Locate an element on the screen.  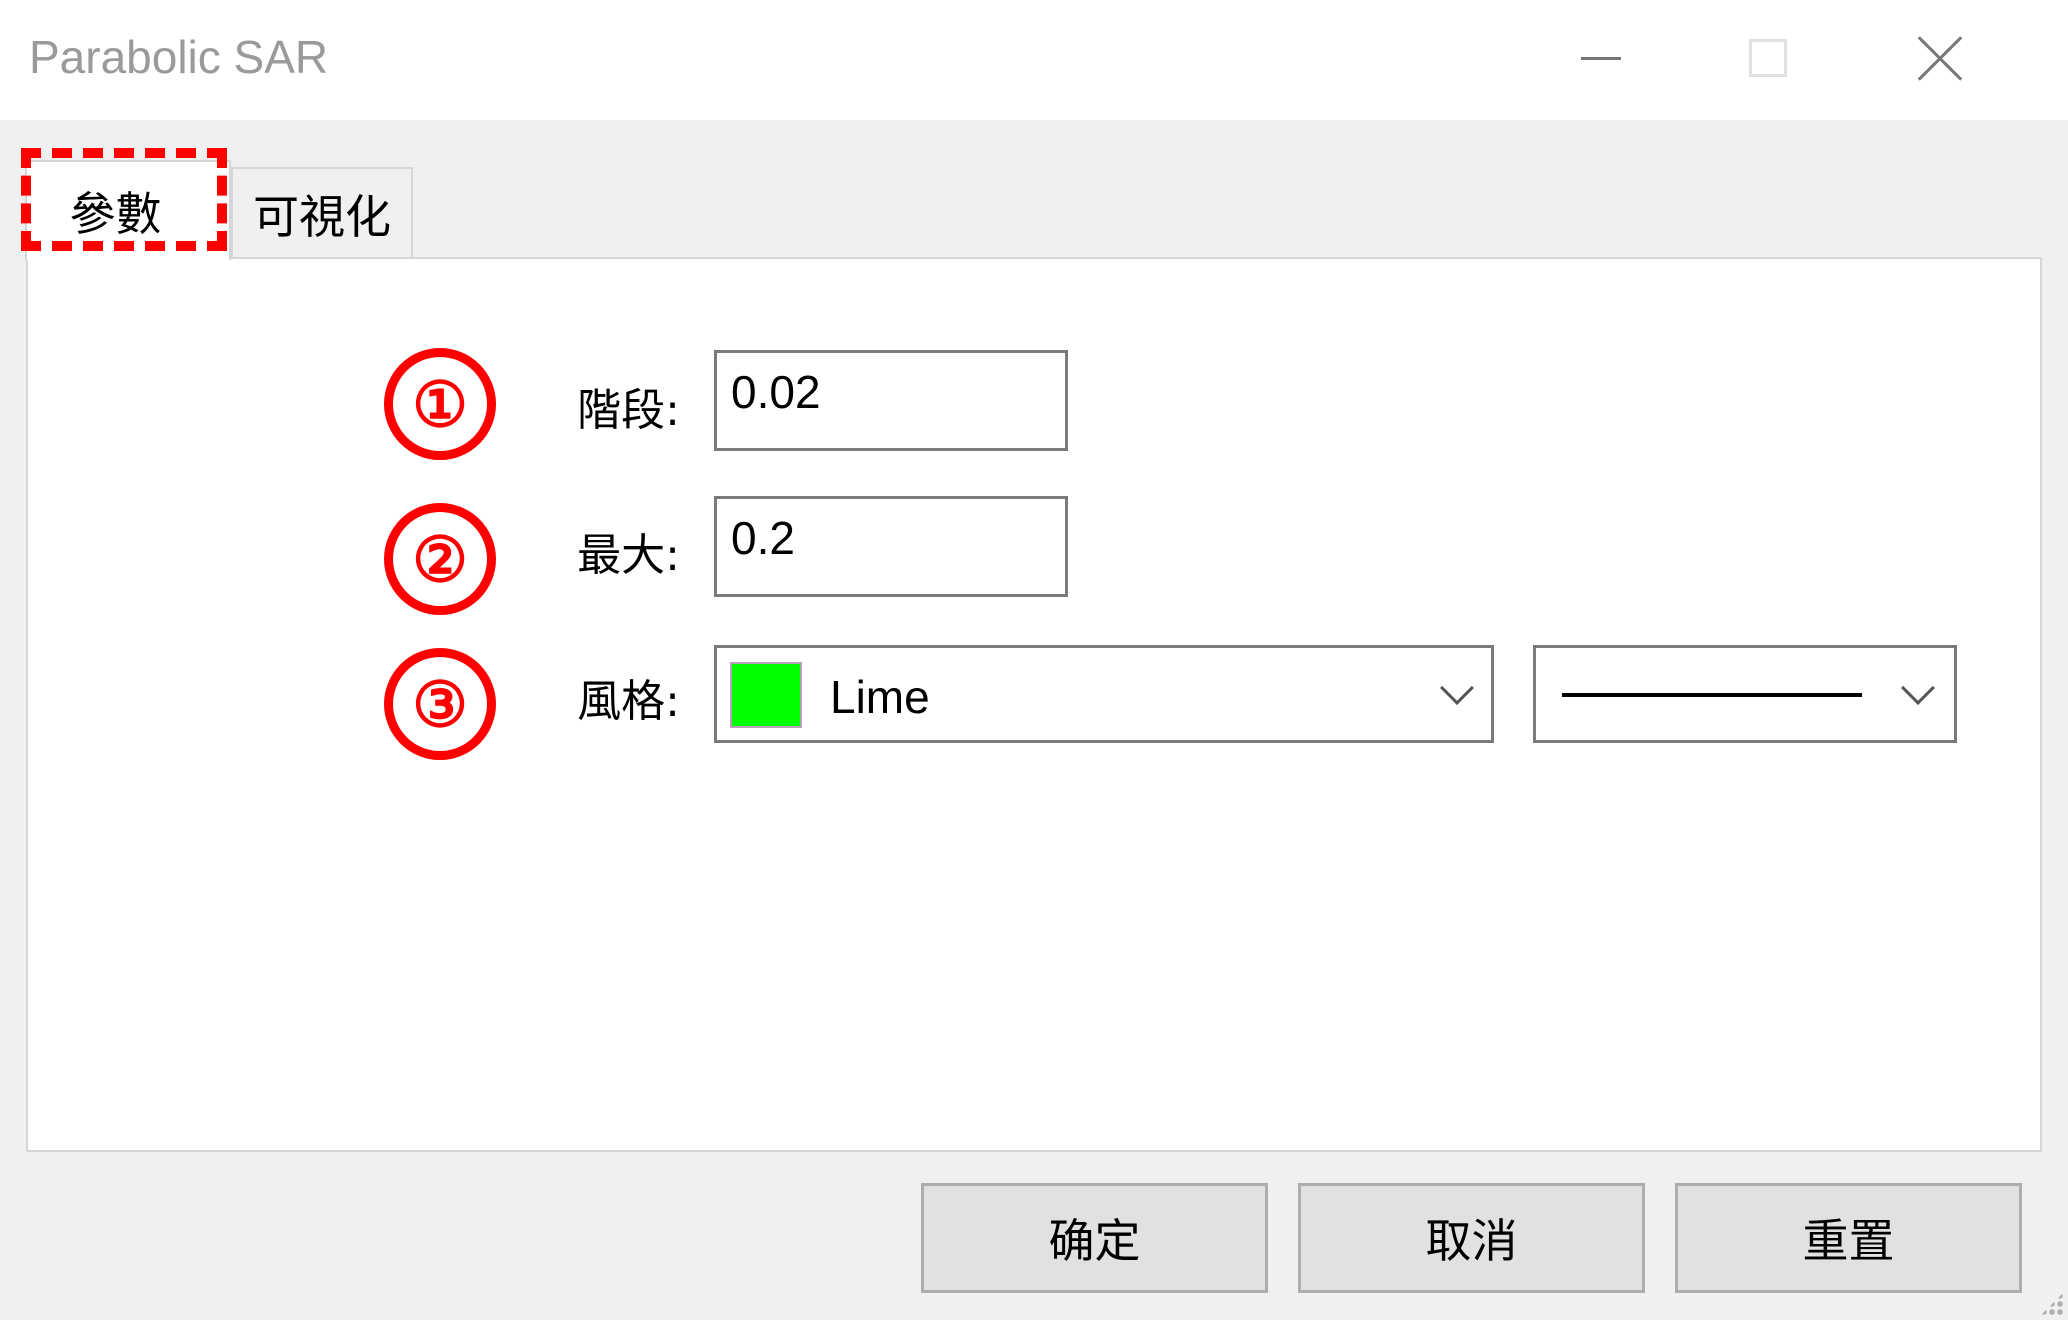
step-label: 階段: is located at coordinates (628, 410).